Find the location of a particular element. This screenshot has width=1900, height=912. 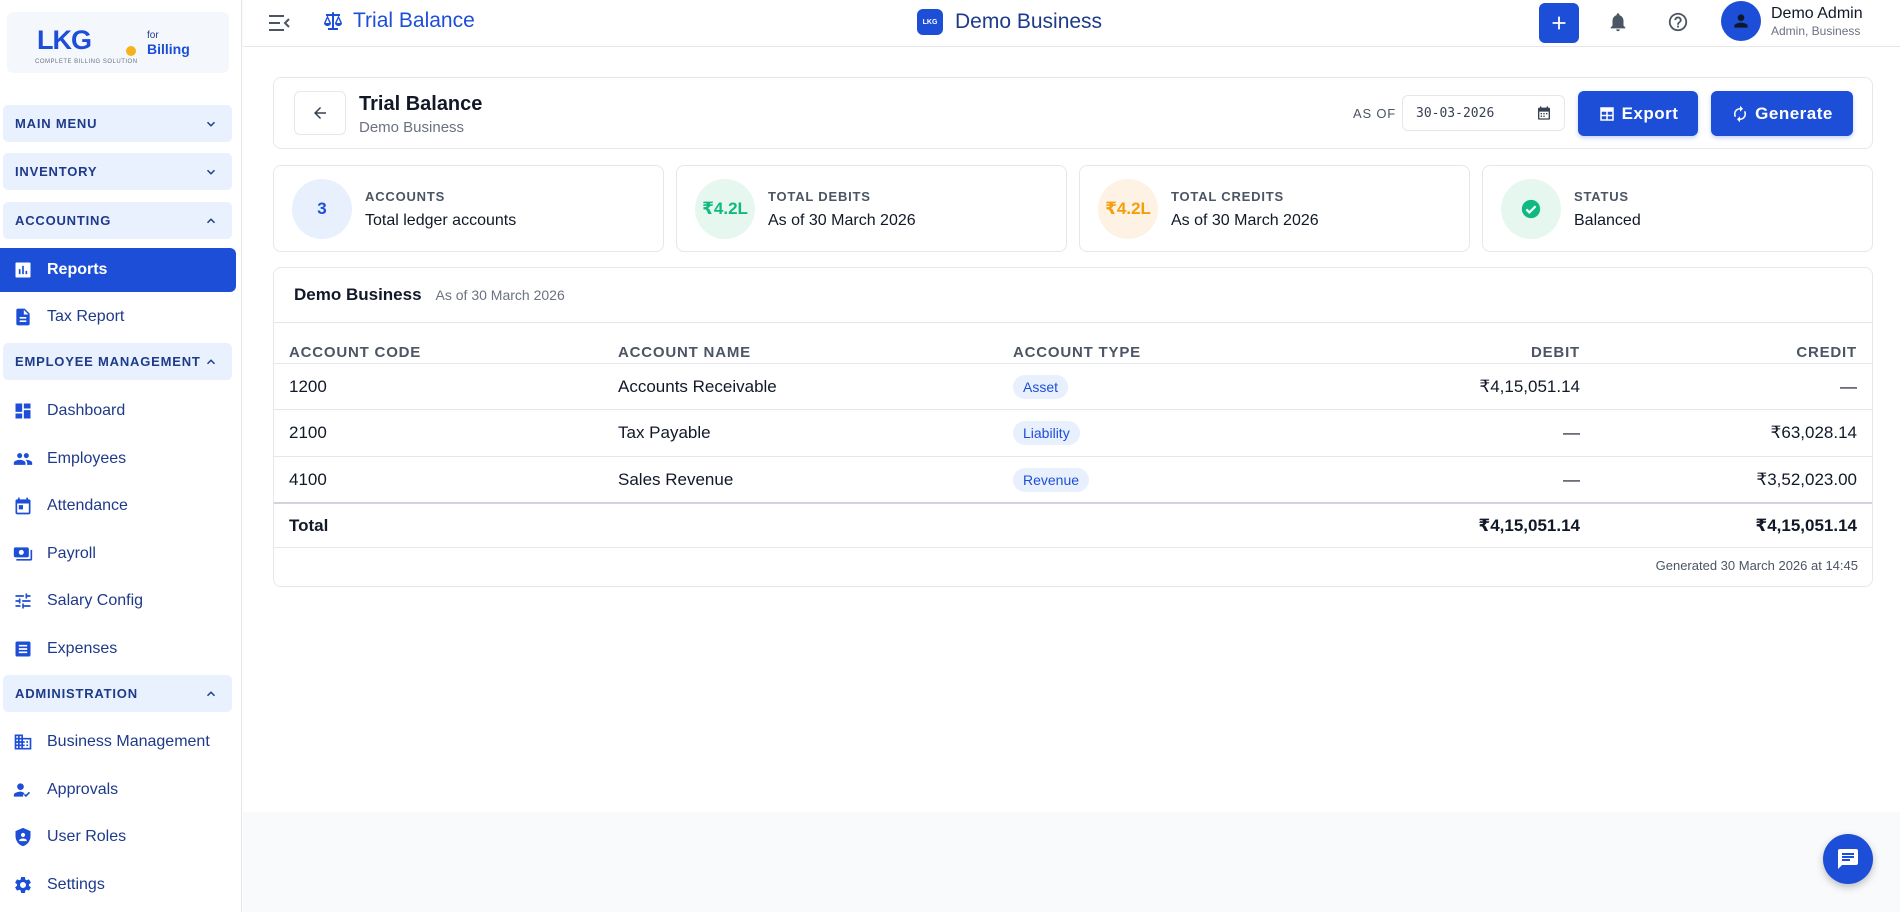

stat-badge: 3 is located at coordinates (322, 209).